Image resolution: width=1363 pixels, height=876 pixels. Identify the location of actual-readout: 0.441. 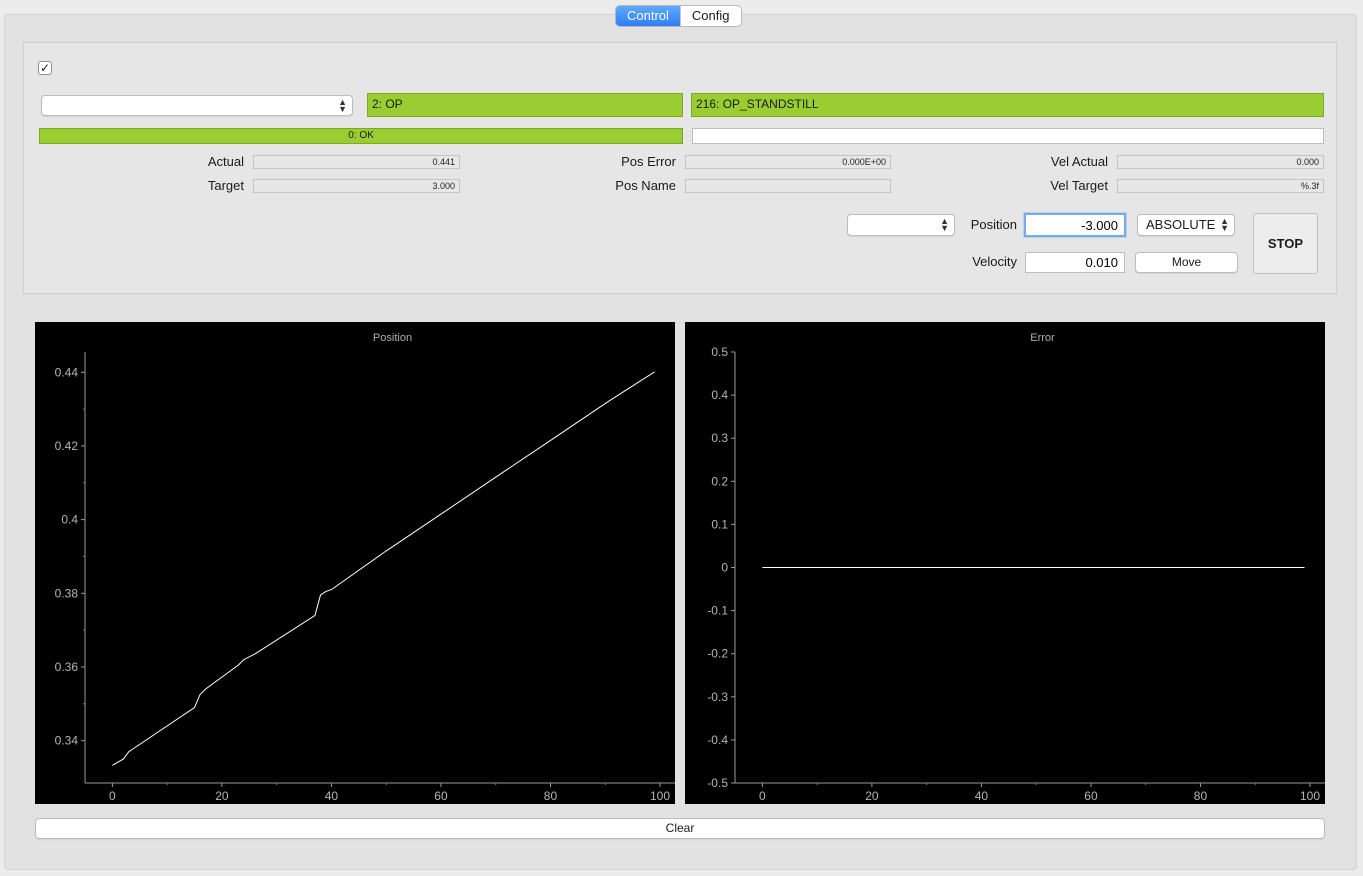
(356, 162).